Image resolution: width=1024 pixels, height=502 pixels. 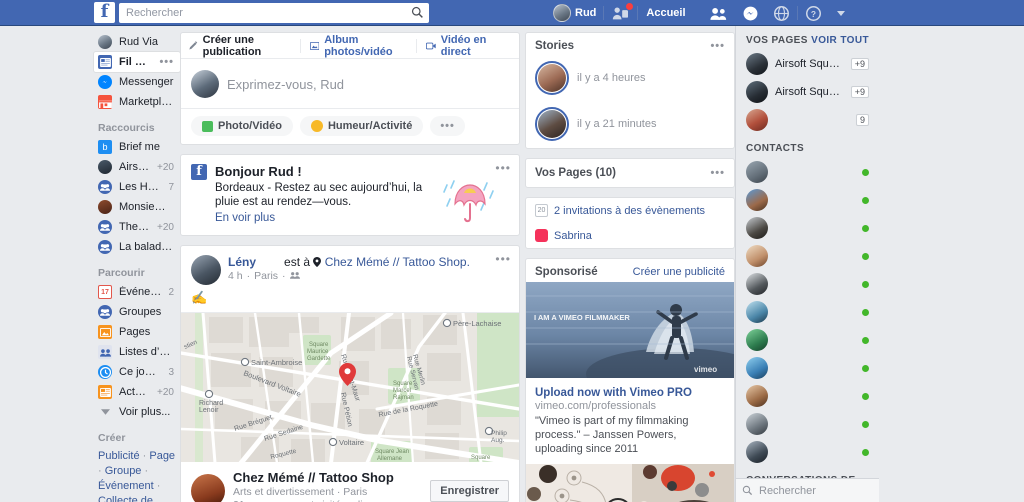 What do you see at coordinates (137, 207) in the screenshot?
I see `sidebar-item-von-tiki: Monsieur Von Tiki` at bounding box center [137, 207].